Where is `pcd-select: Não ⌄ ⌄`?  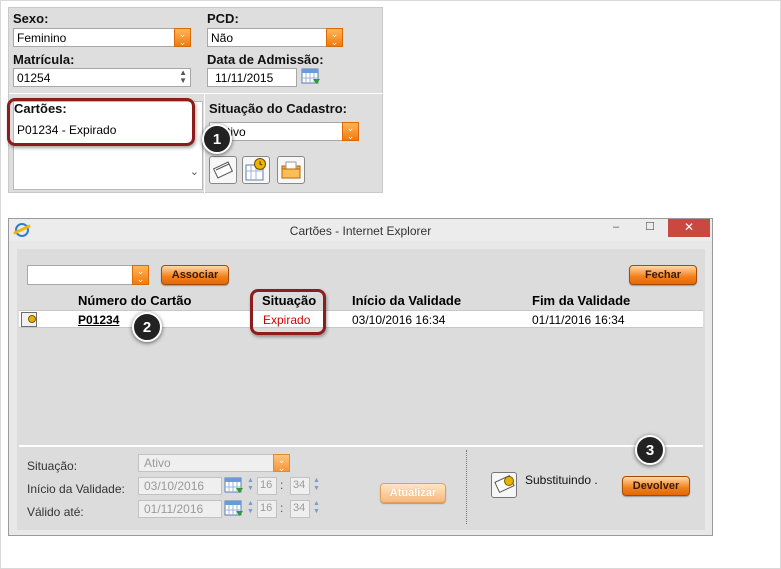 pcd-select: Não ⌄ ⌄ is located at coordinates (275, 37).